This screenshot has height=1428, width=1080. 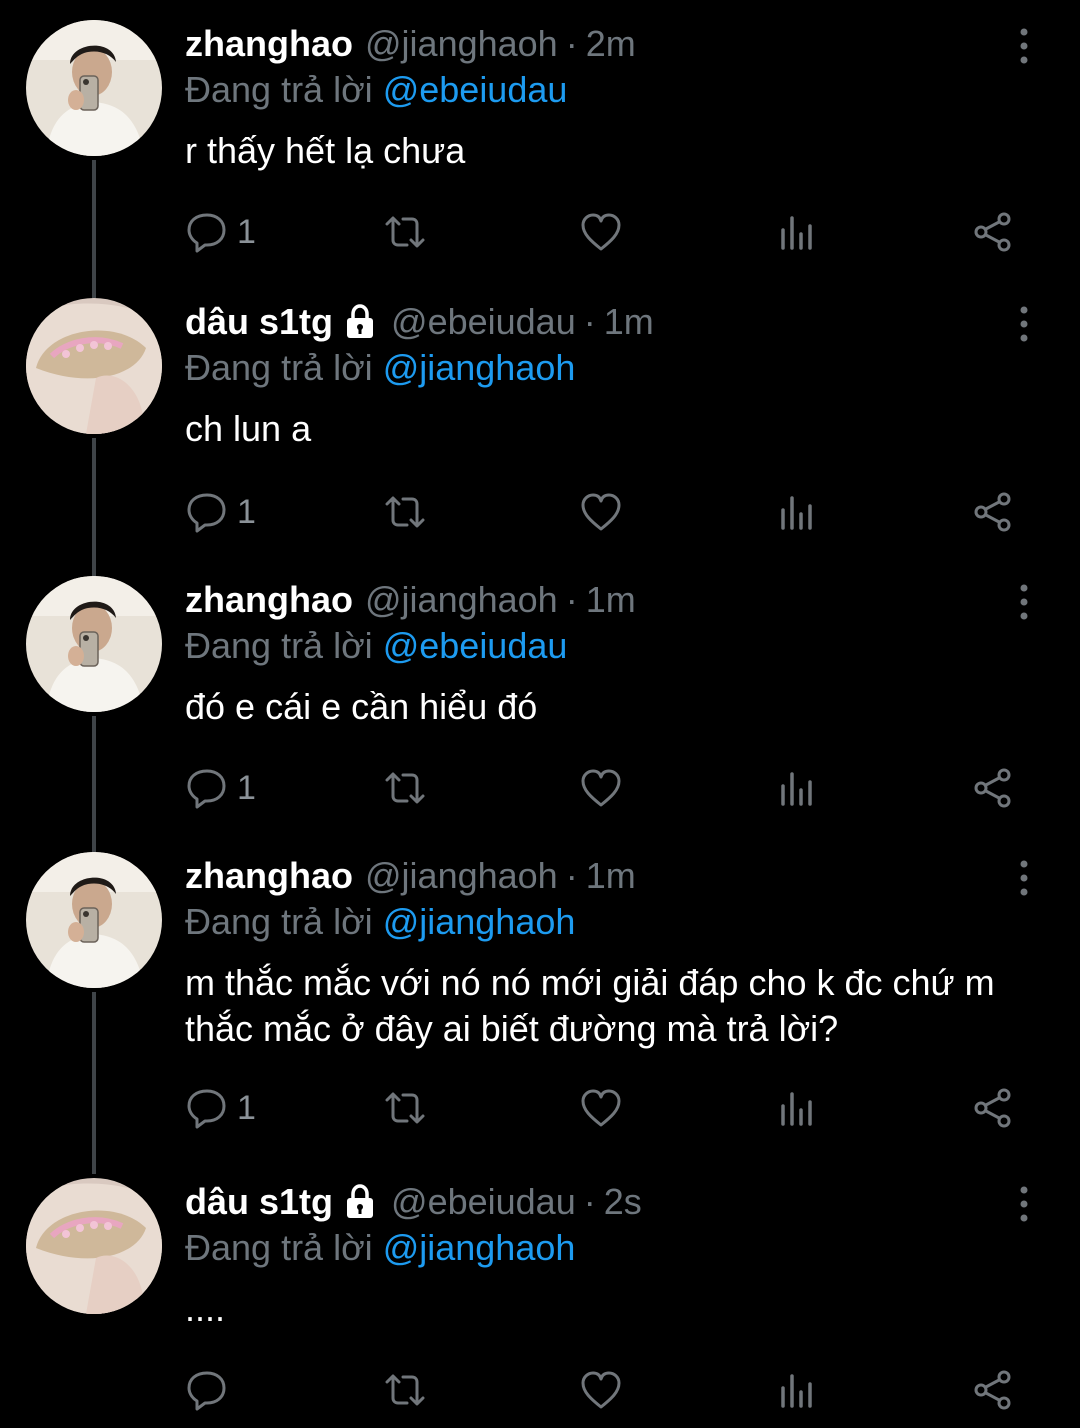 What do you see at coordinates (611, 44) in the screenshot?
I see `timestamp: 2m` at bounding box center [611, 44].